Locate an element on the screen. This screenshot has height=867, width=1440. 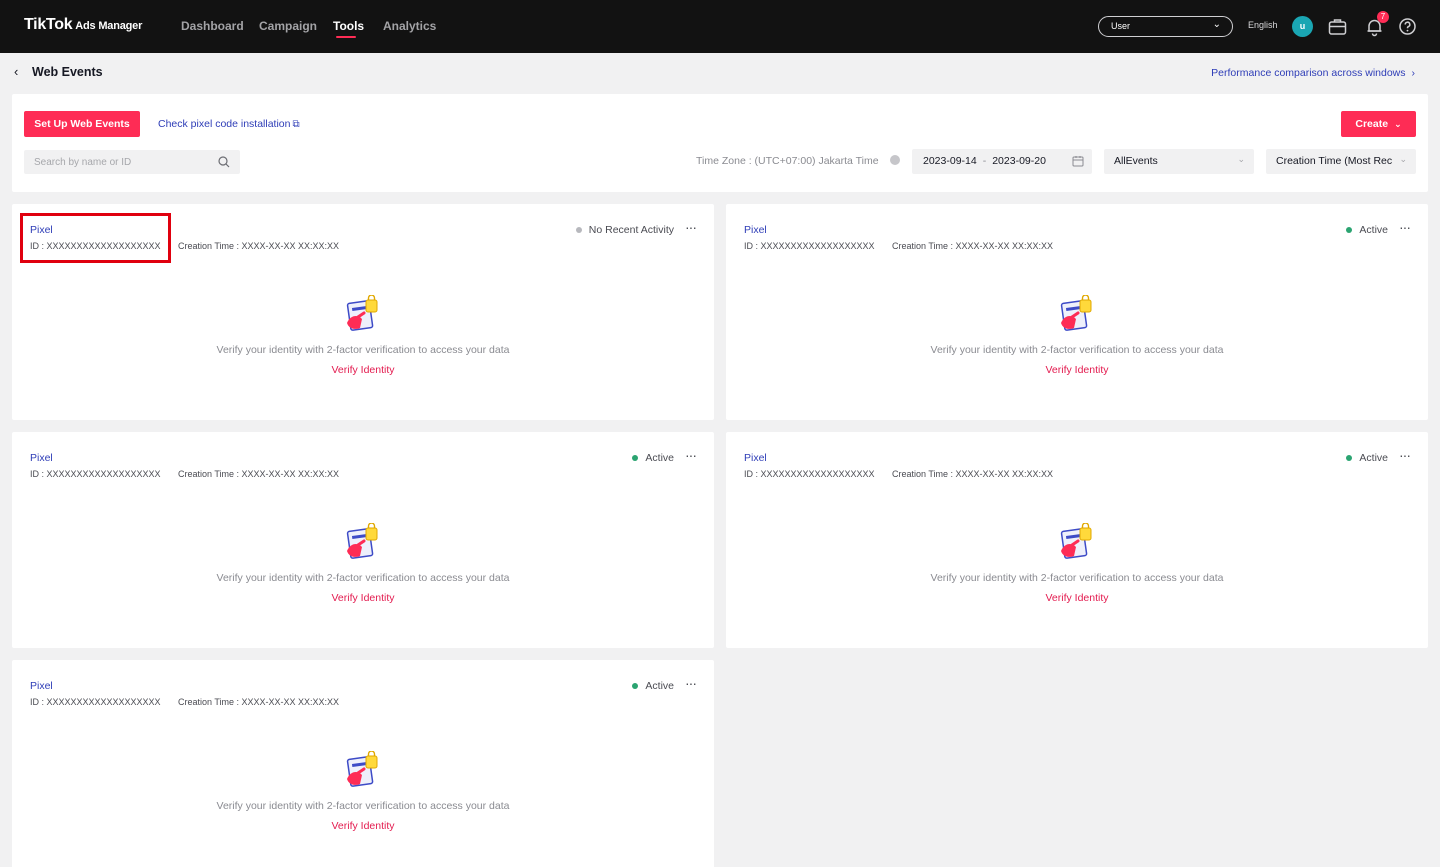
create-button: Create ⌄ is located at coordinates (1378, 124).